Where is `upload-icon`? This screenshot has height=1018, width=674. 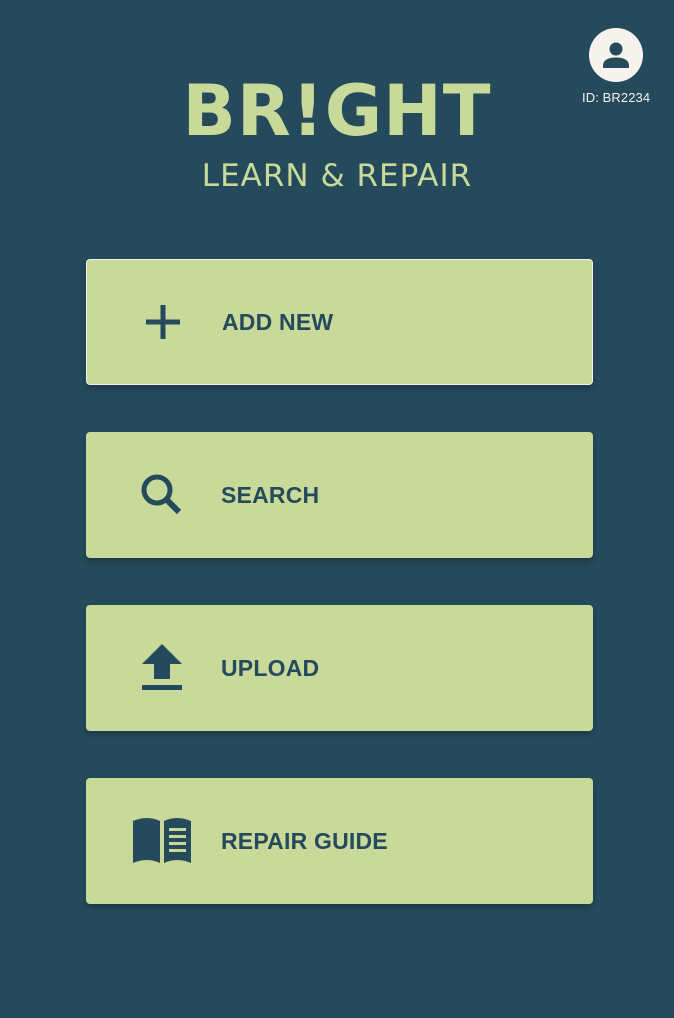
upload-icon is located at coordinates (161, 668).